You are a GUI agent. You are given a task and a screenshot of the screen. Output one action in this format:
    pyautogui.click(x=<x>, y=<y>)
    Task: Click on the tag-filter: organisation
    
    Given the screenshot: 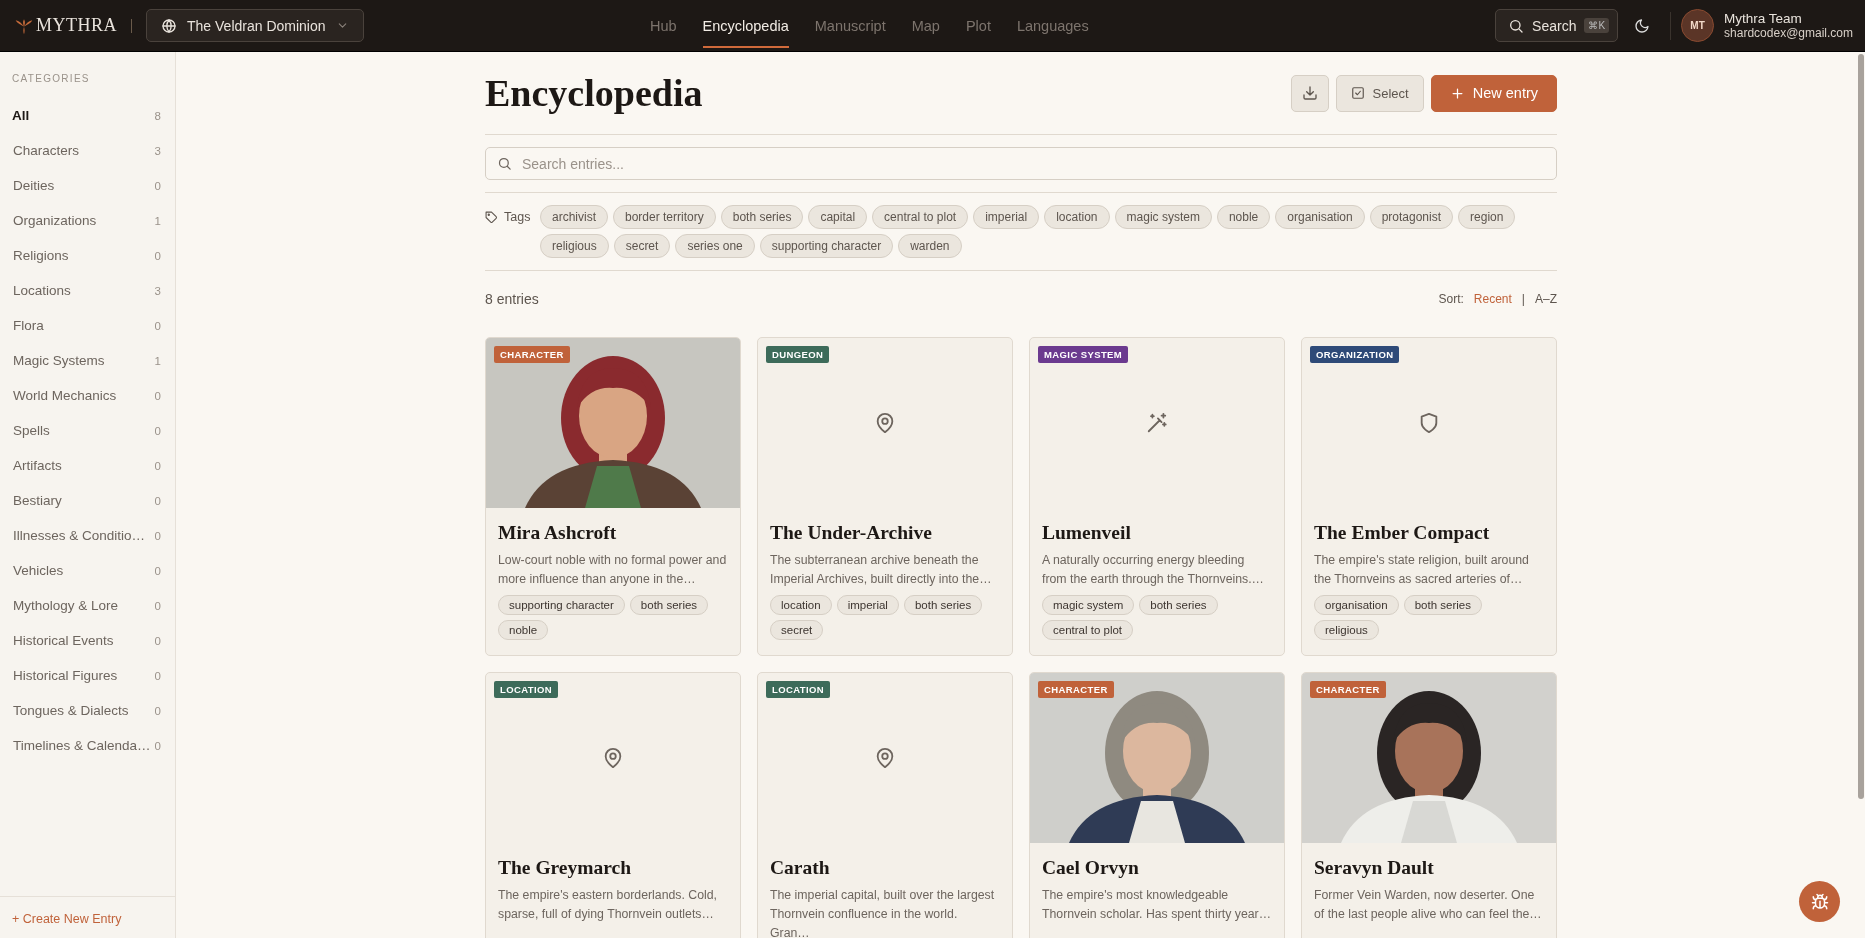 What is the action you would take?
    pyautogui.click(x=1320, y=217)
    